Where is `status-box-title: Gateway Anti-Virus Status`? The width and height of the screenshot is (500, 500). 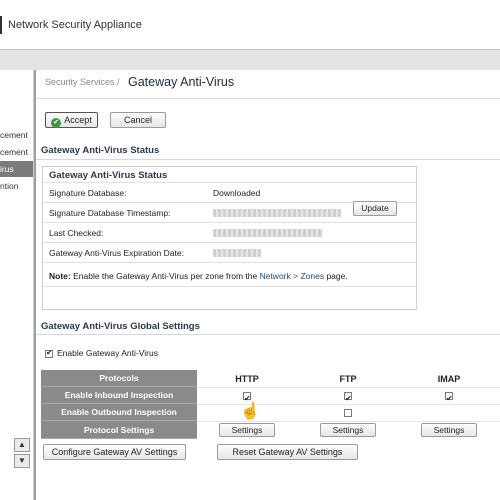 status-box-title: Gateway Anti-Virus Status is located at coordinates (108, 175).